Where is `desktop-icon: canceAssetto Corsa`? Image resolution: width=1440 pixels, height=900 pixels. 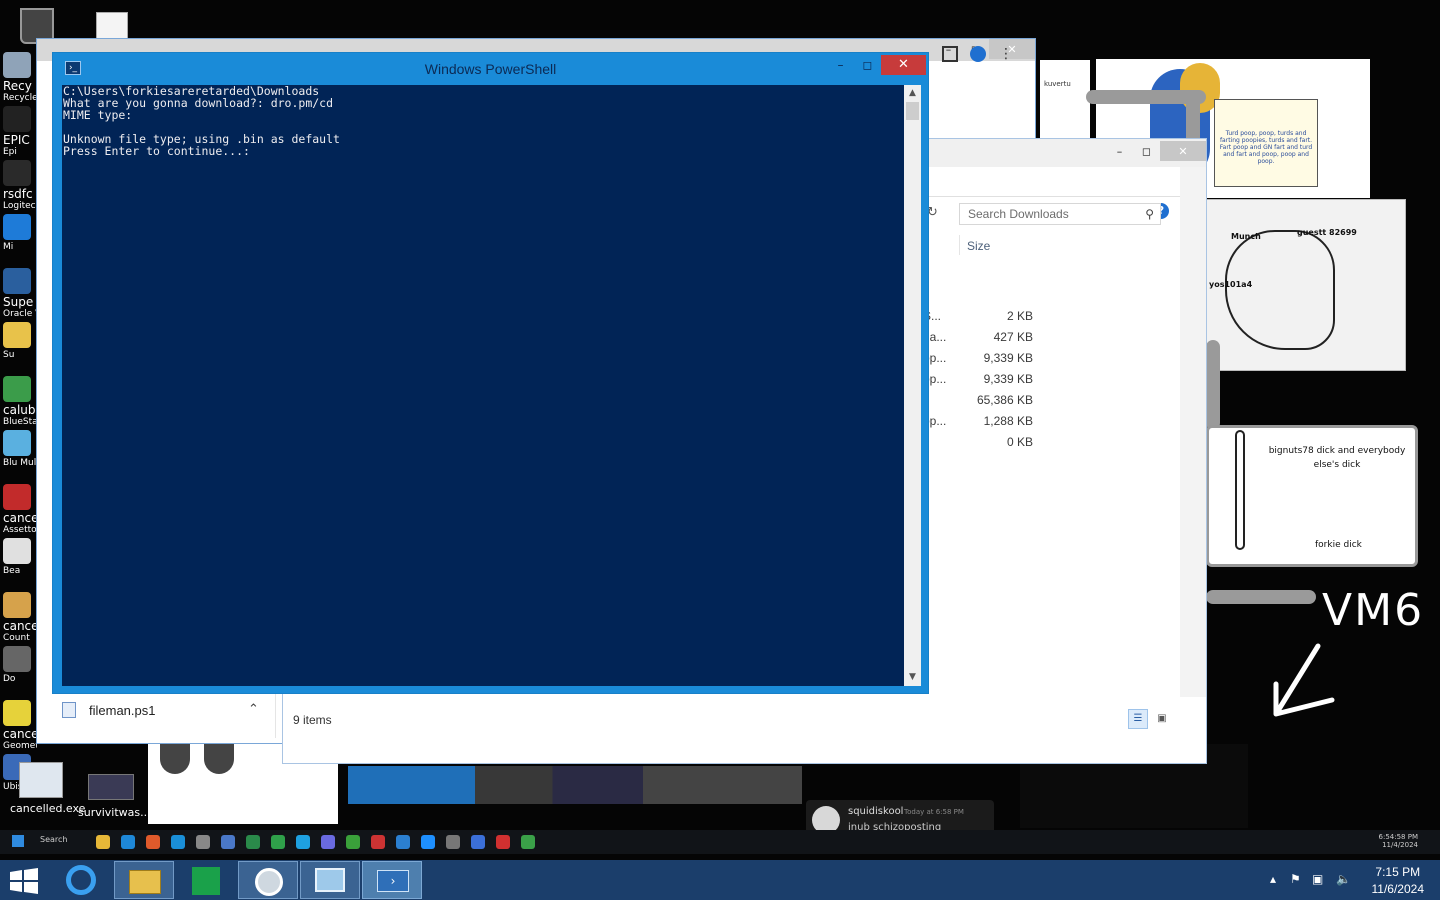 desktop-icon: canceAssetto Corsa is located at coordinates (20, 509).